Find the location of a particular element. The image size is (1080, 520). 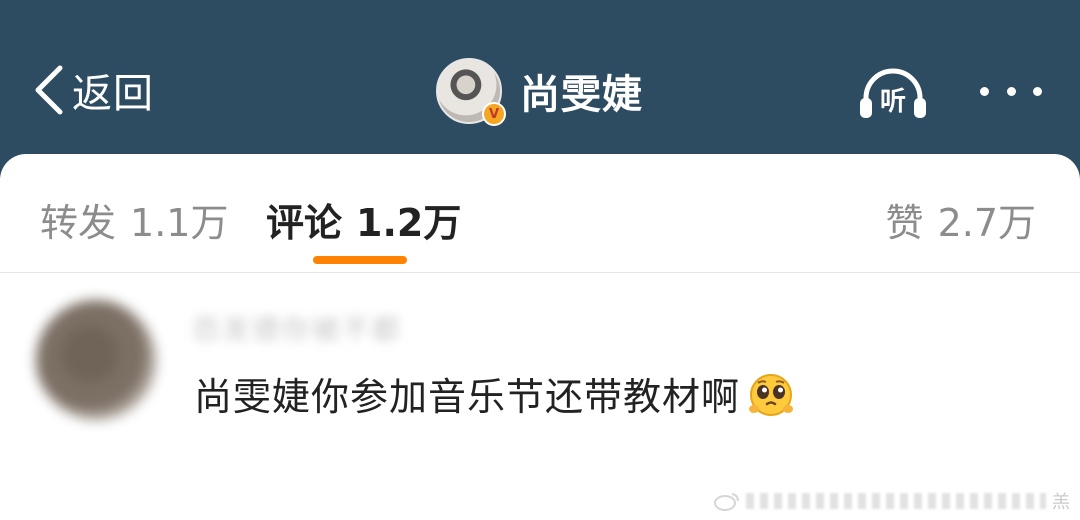

tab-like: 赞 2.7万 is located at coordinates (961, 219).